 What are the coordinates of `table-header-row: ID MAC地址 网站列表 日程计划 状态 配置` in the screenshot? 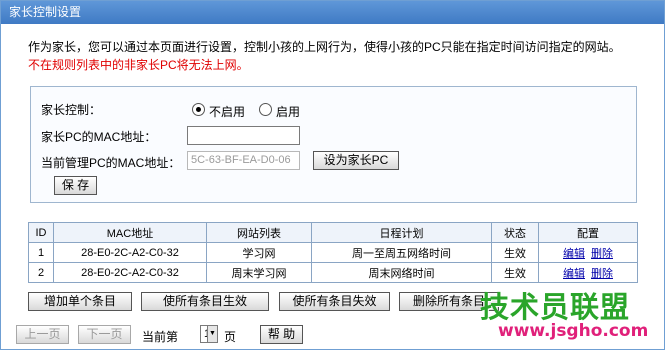 It's located at (333, 232).